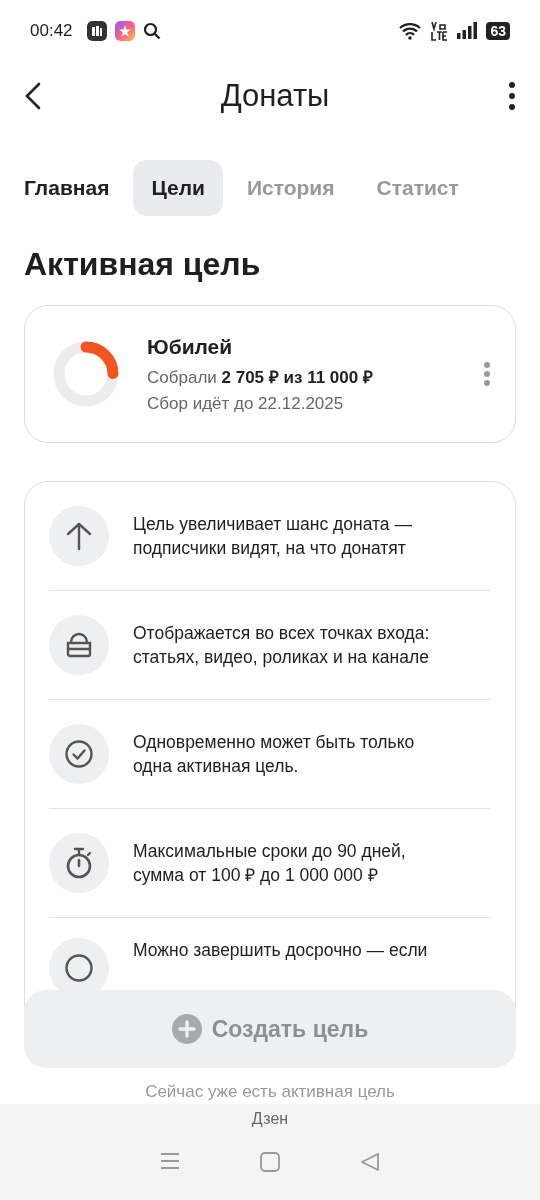 The image size is (540, 1200). Describe the element at coordinates (439, 31) in the screenshot. I see `volte-icon` at that location.